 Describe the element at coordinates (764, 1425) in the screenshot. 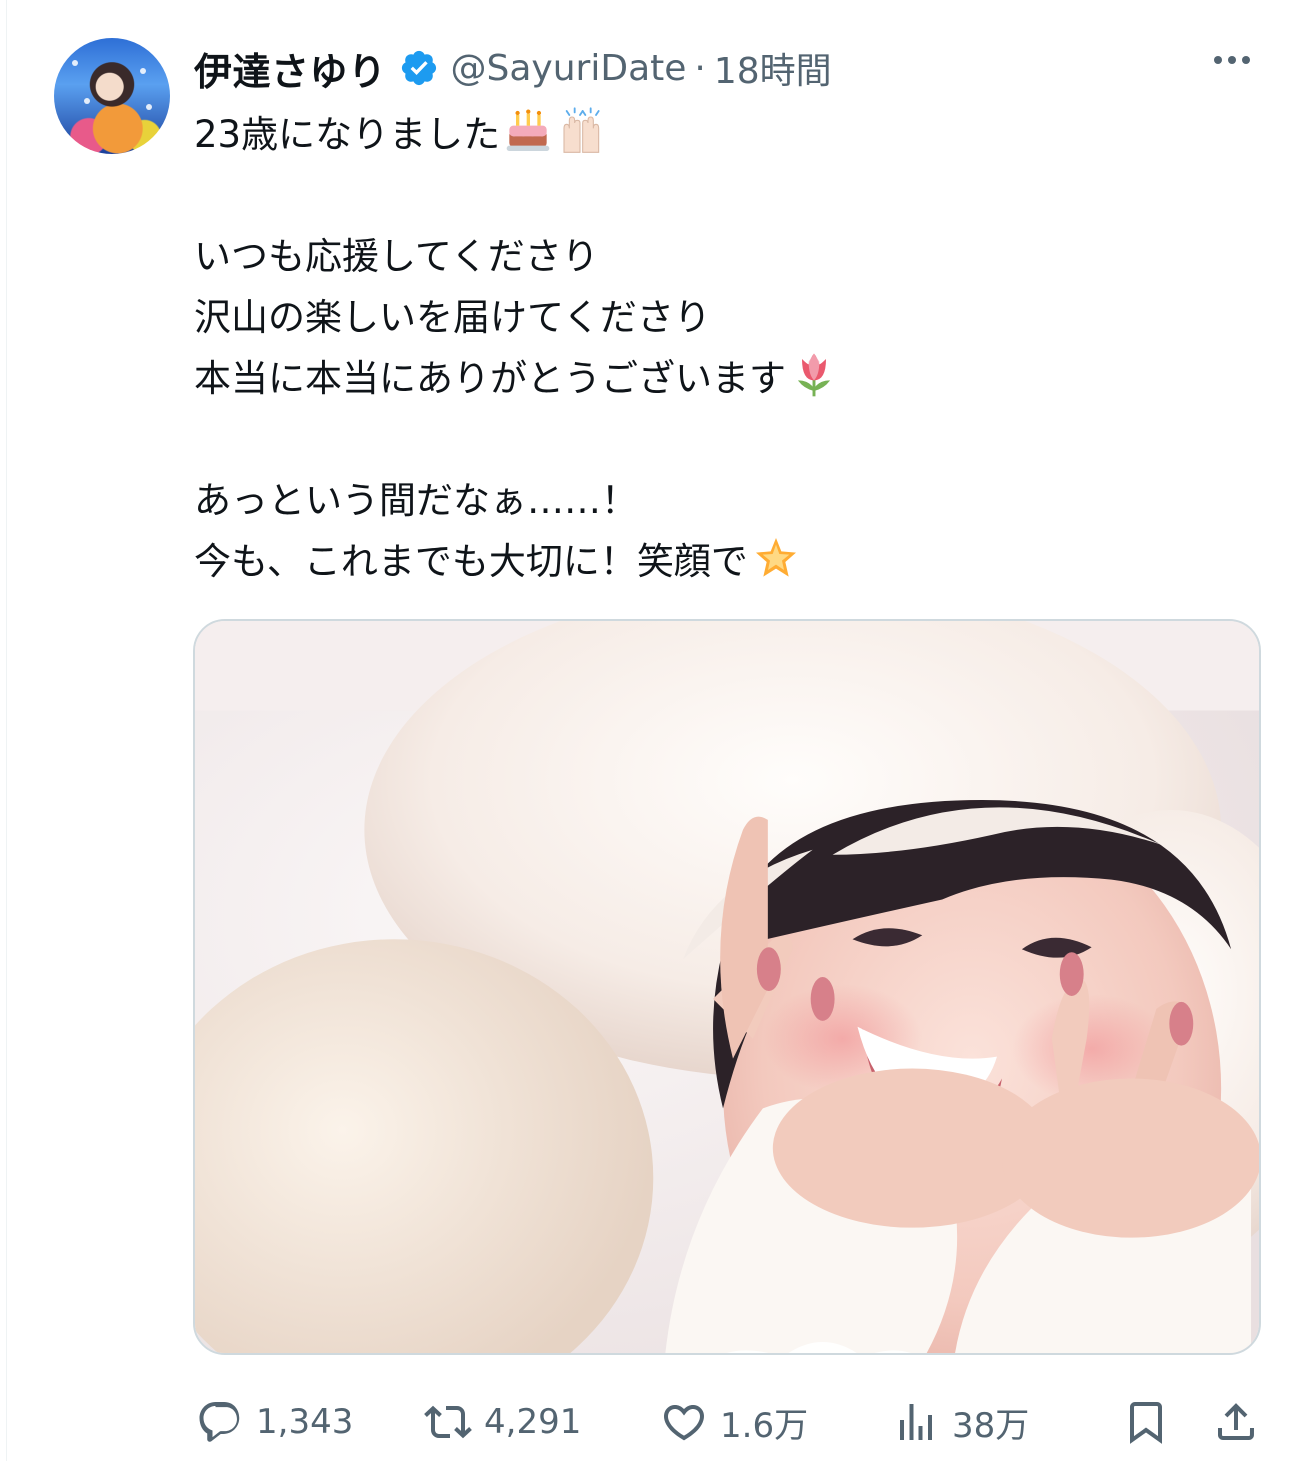

I see `like-count: 1.6万` at that location.